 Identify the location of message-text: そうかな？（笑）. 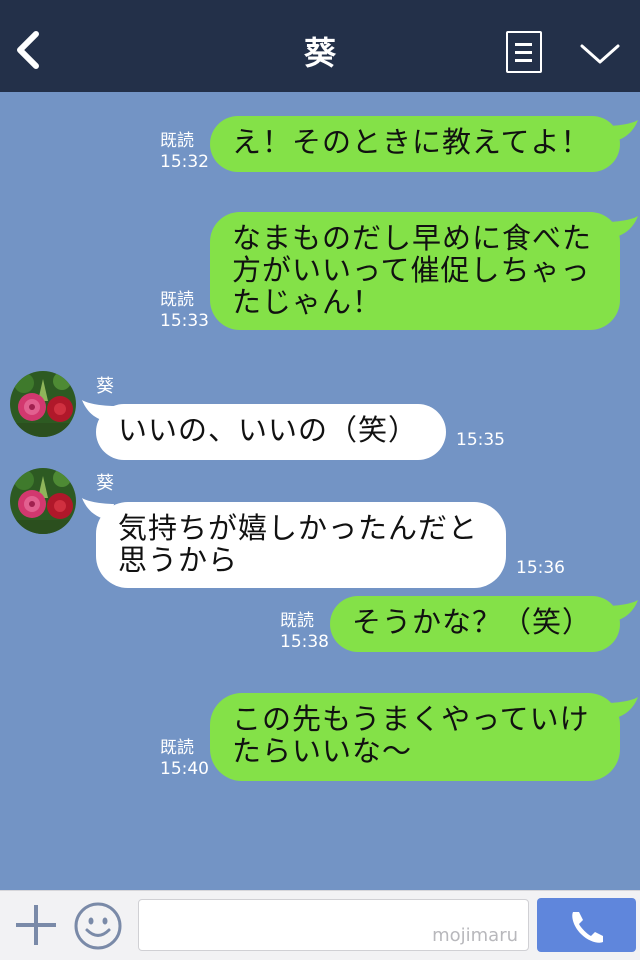
(472, 622).